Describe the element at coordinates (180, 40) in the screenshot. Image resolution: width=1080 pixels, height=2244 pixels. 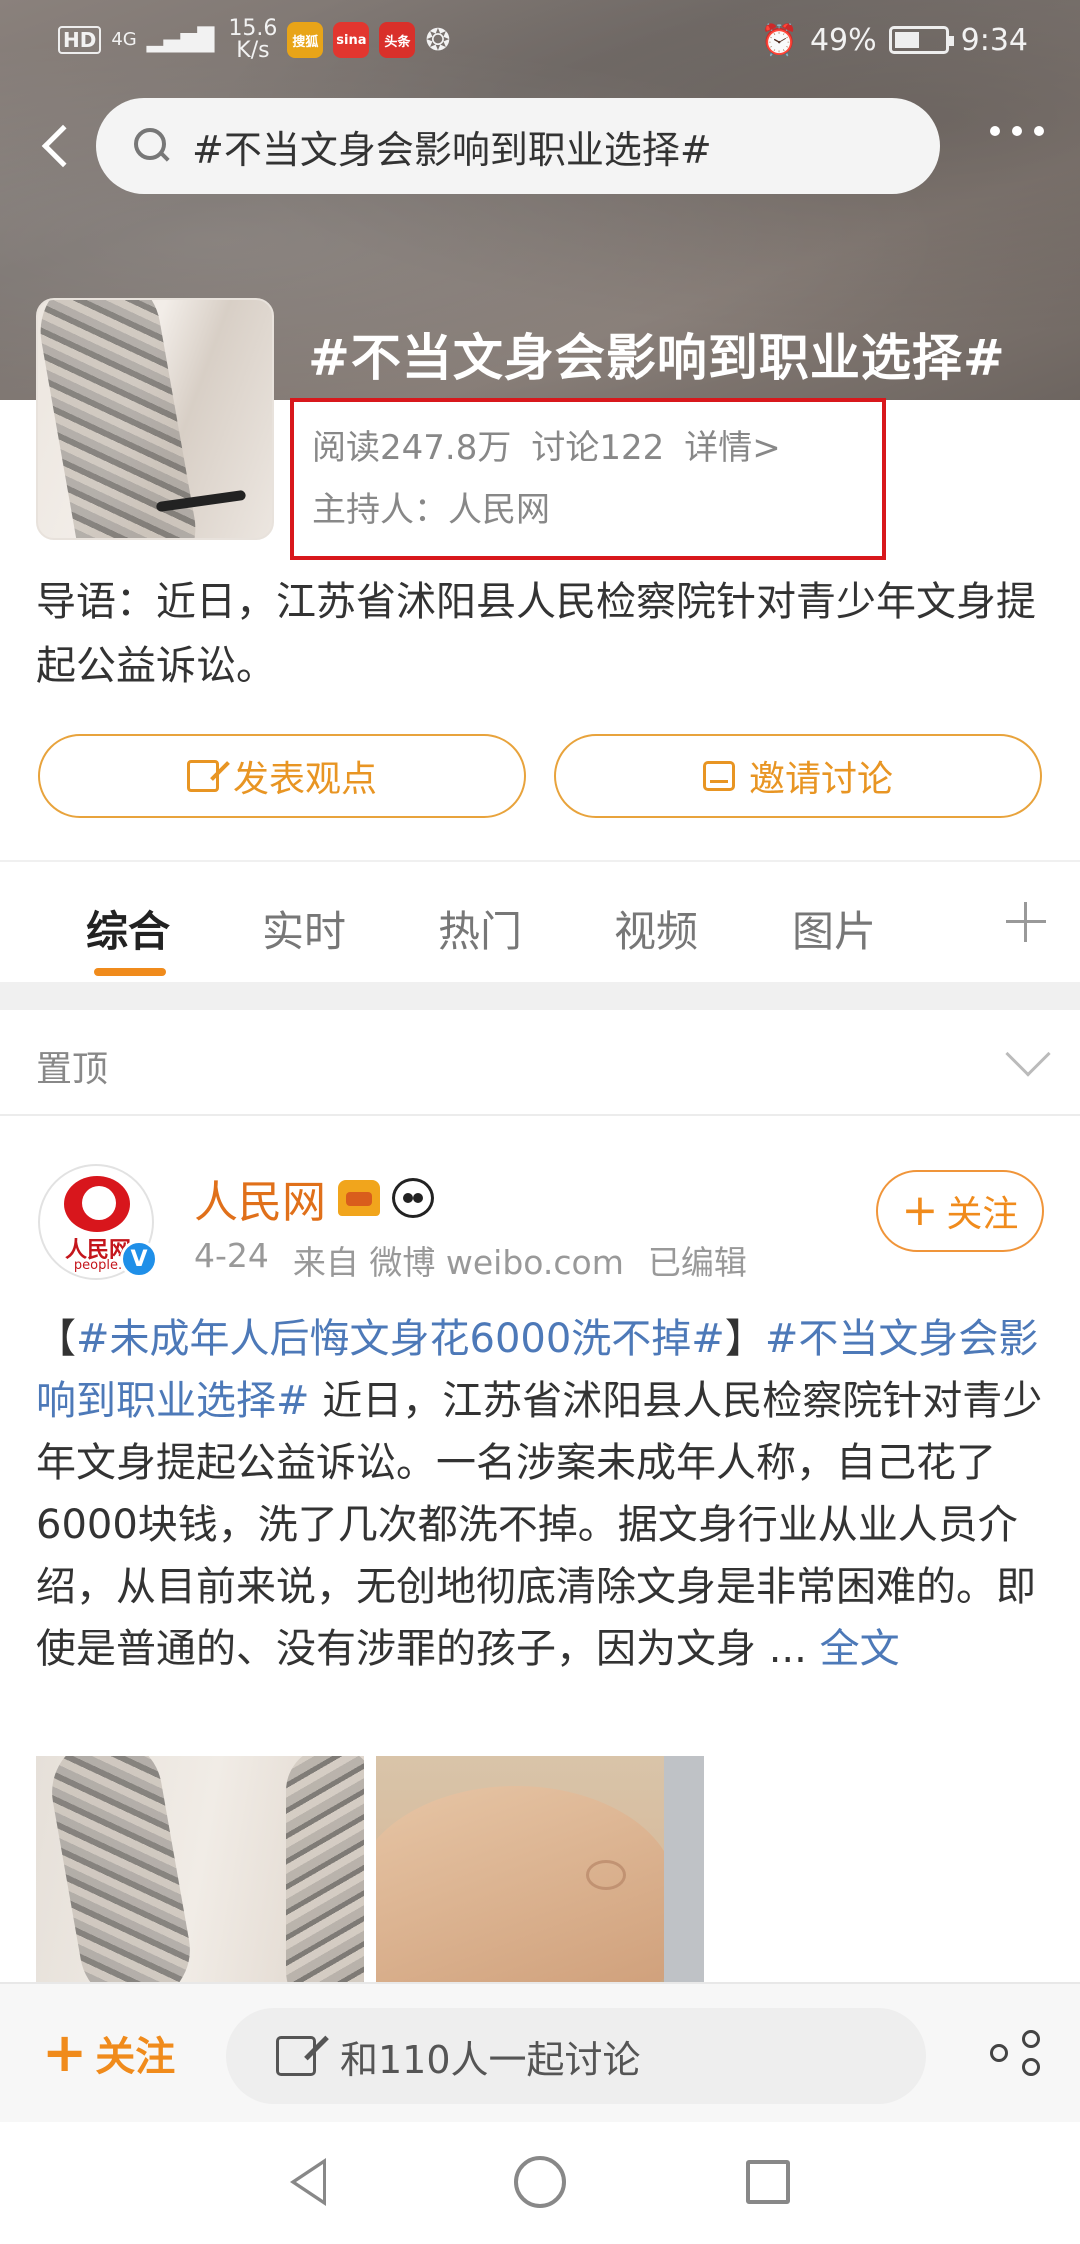
I see `signal-icon: ▂▄▆█` at that location.